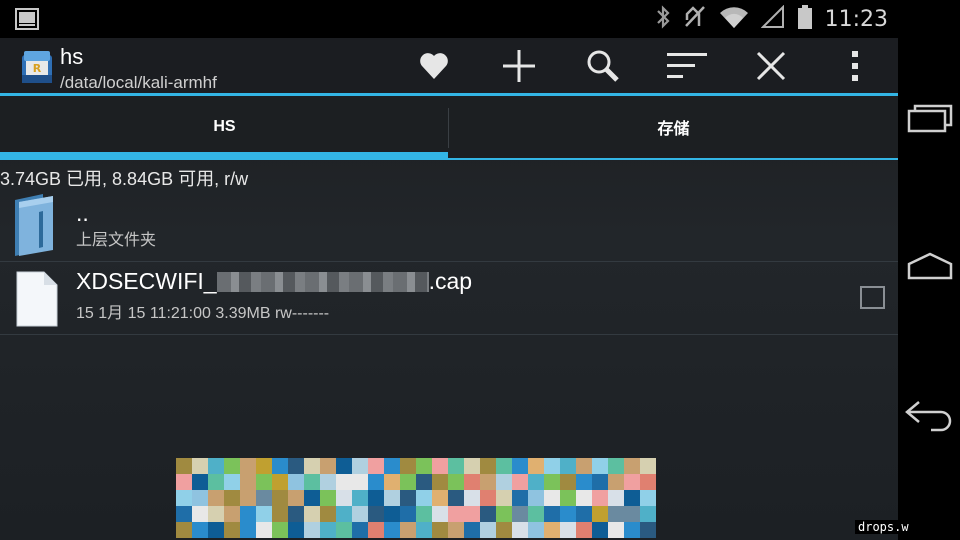 Image resolution: width=960 pixels, height=540 pixels. What do you see at coordinates (449, 19) in the screenshot?
I see `status-bar: 11:23` at bounding box center [449, 19].